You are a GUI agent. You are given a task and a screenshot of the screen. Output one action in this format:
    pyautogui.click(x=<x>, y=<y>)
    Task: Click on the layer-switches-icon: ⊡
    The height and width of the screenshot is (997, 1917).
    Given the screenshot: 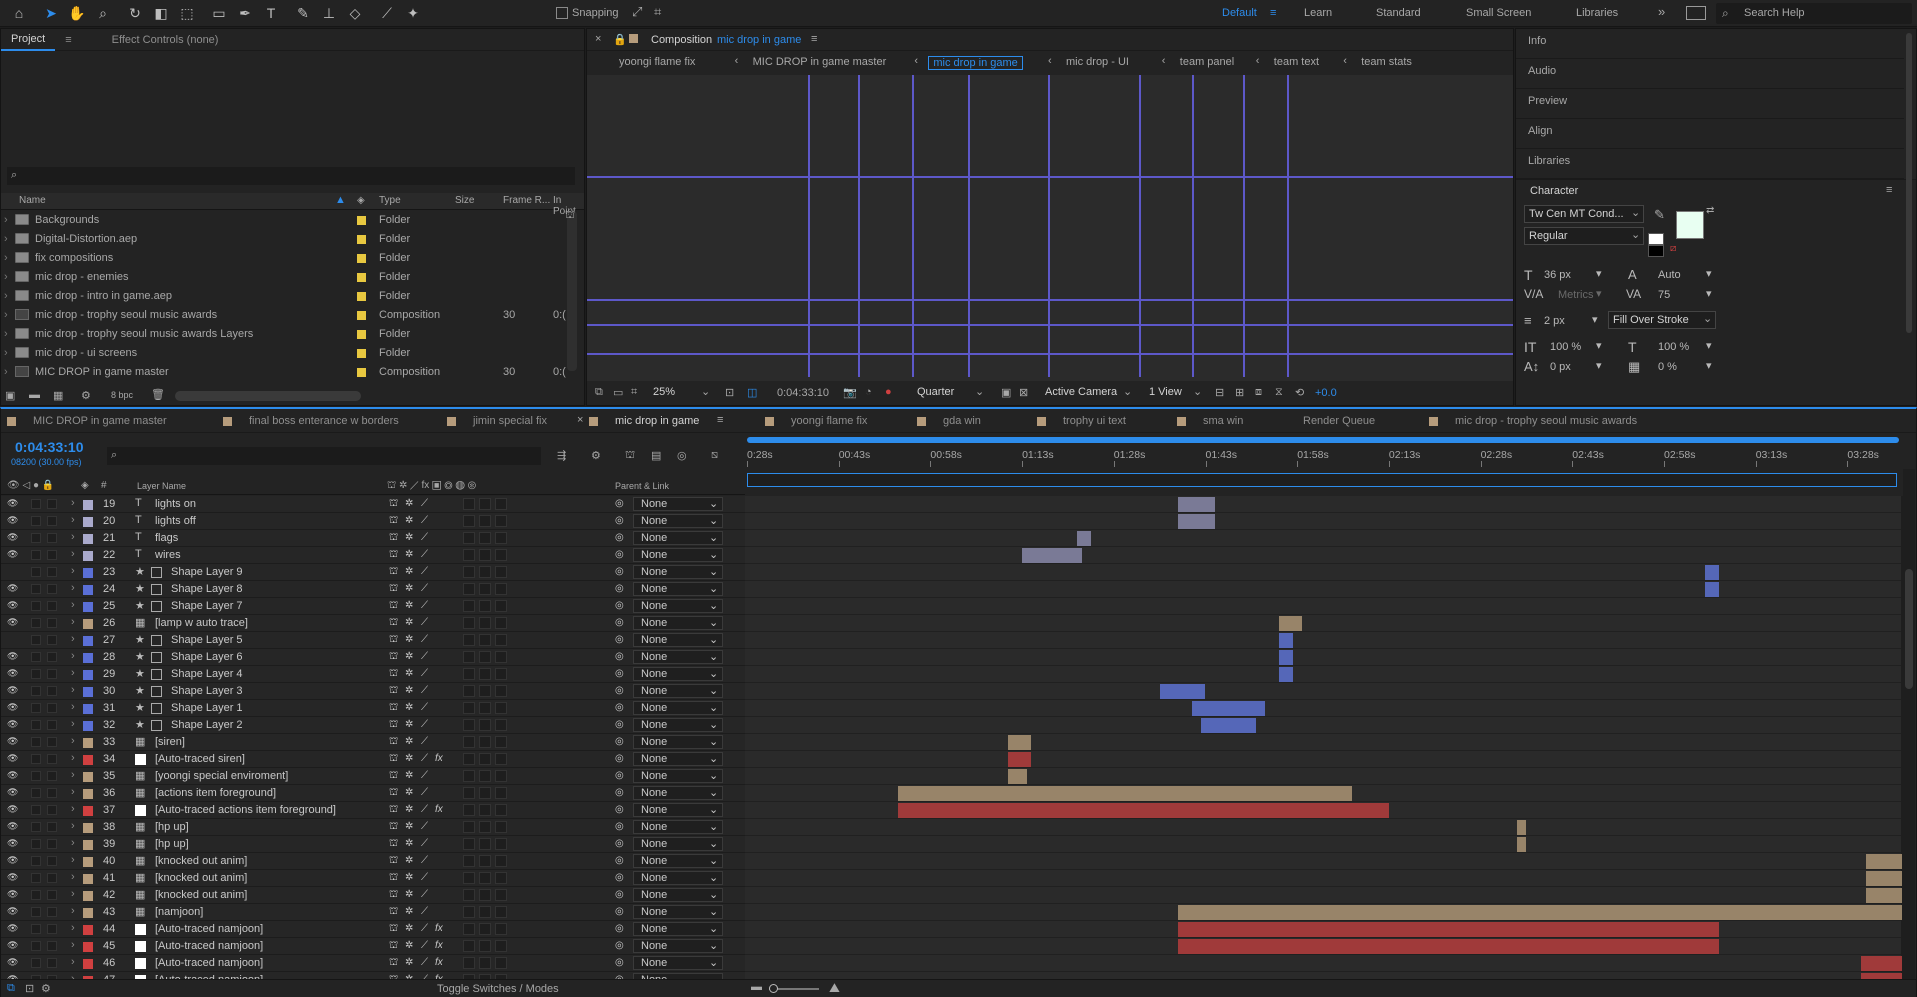 What is the action you would take?
    pyautogui.click(x=29, y=988)
    